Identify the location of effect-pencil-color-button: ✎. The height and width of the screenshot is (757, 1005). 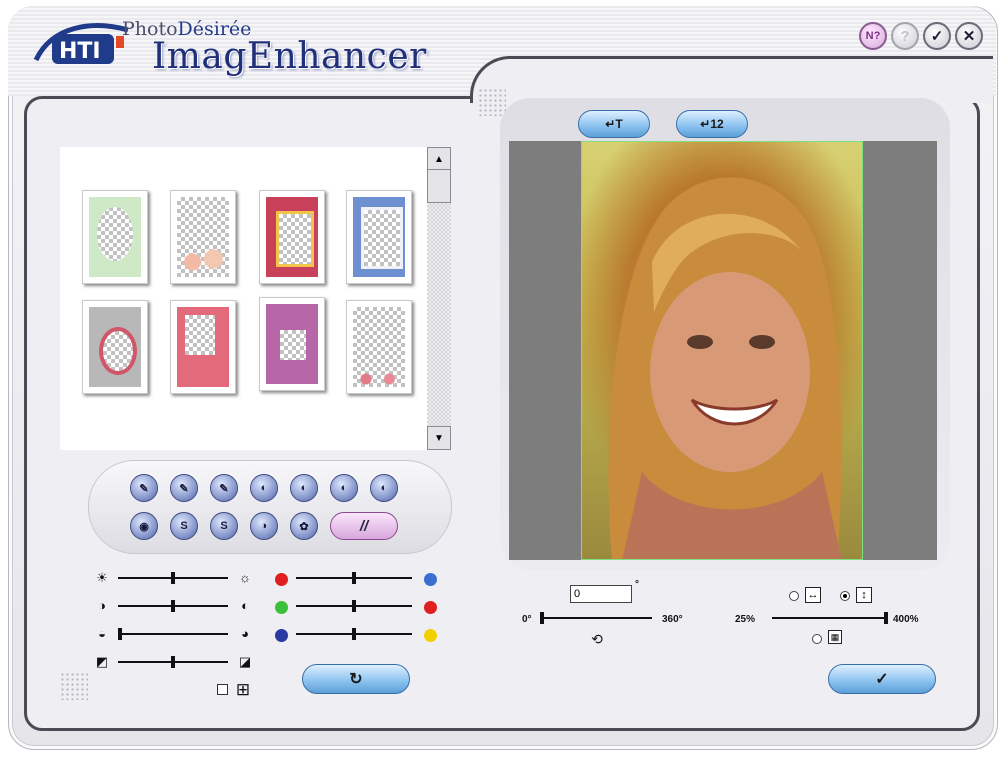
(184, 488).